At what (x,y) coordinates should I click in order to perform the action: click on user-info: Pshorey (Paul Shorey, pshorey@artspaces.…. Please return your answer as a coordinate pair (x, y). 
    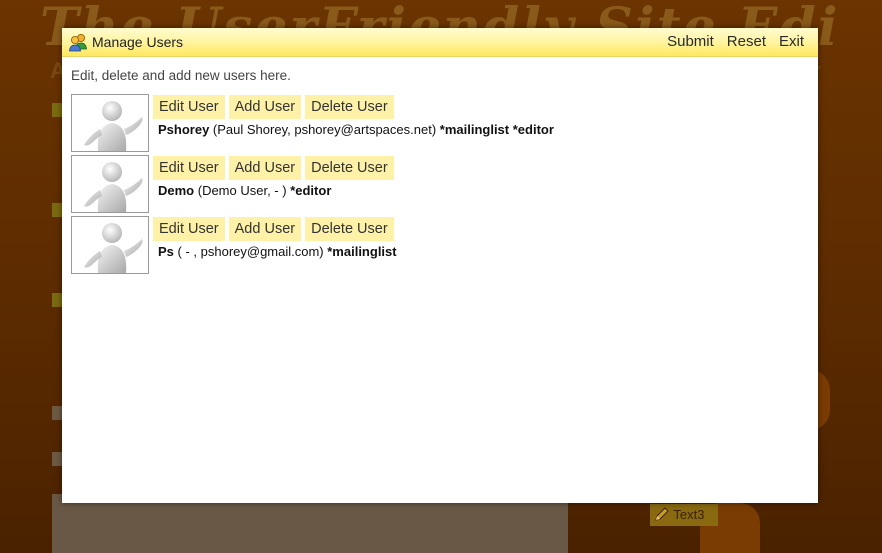
    Looking at the image, I should click on (356, 129).